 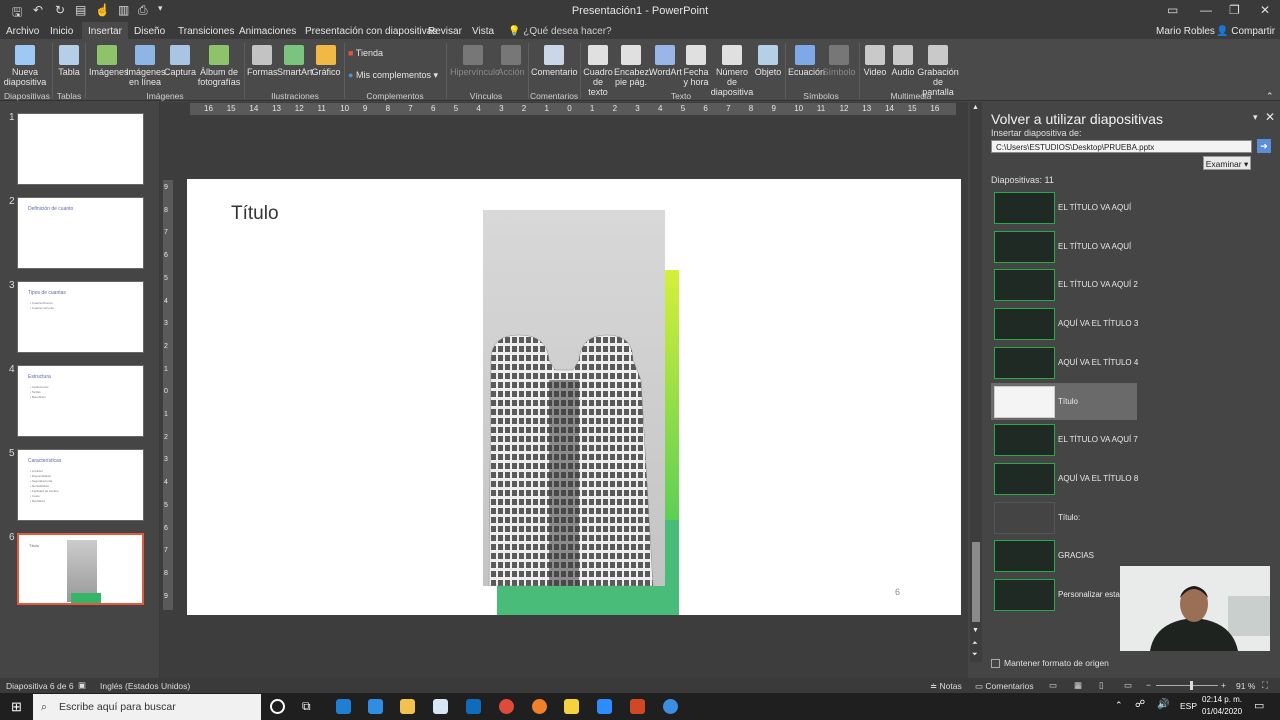 What do you see at coordinates (16, 707) in the screenshot?
I see `windows-start-icon: ⊞` at bounding box center [16, 707].